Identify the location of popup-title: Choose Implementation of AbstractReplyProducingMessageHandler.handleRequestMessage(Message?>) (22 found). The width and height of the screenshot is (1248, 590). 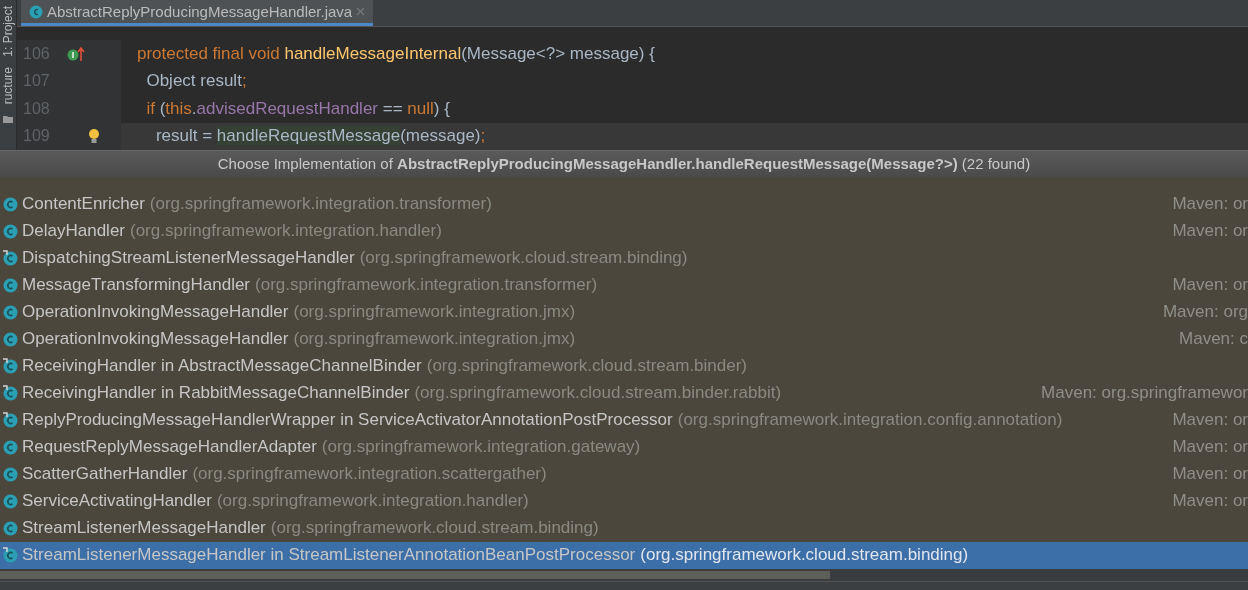
(624, 163).